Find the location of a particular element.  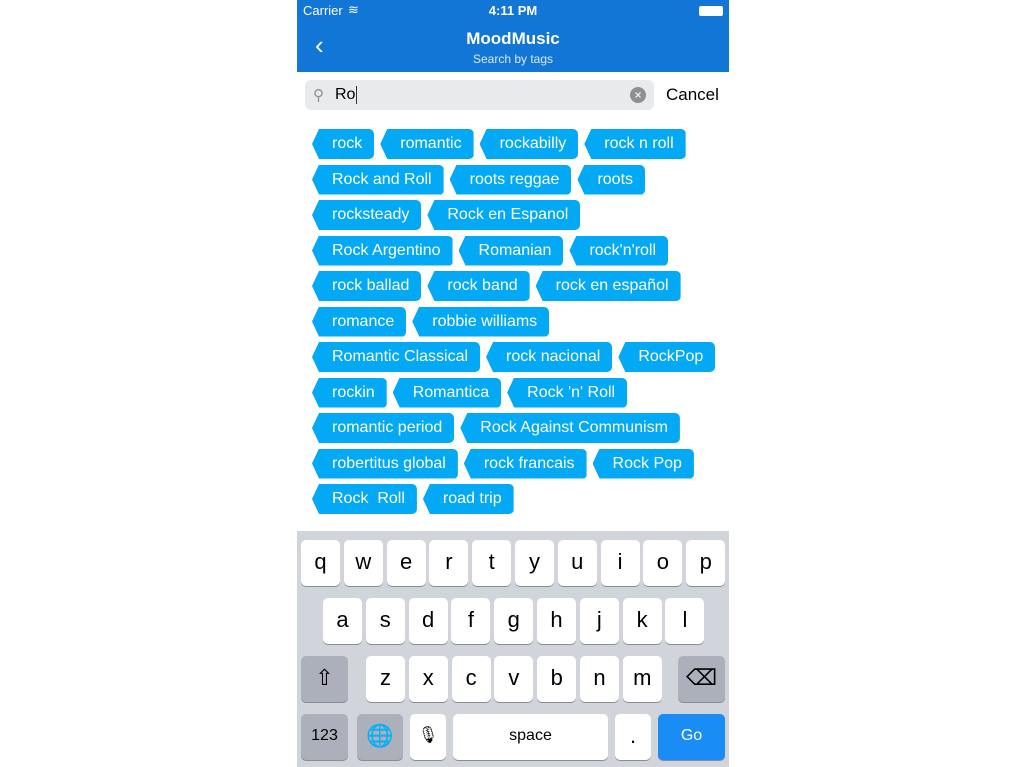

tag-chip: Rock 'n' Roll is located at coordinates (567, 392).